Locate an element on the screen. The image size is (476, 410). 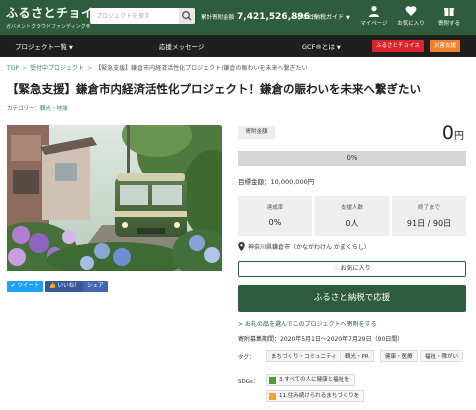
breadcrumb-top: TOP is located at coordinates (13, 68).